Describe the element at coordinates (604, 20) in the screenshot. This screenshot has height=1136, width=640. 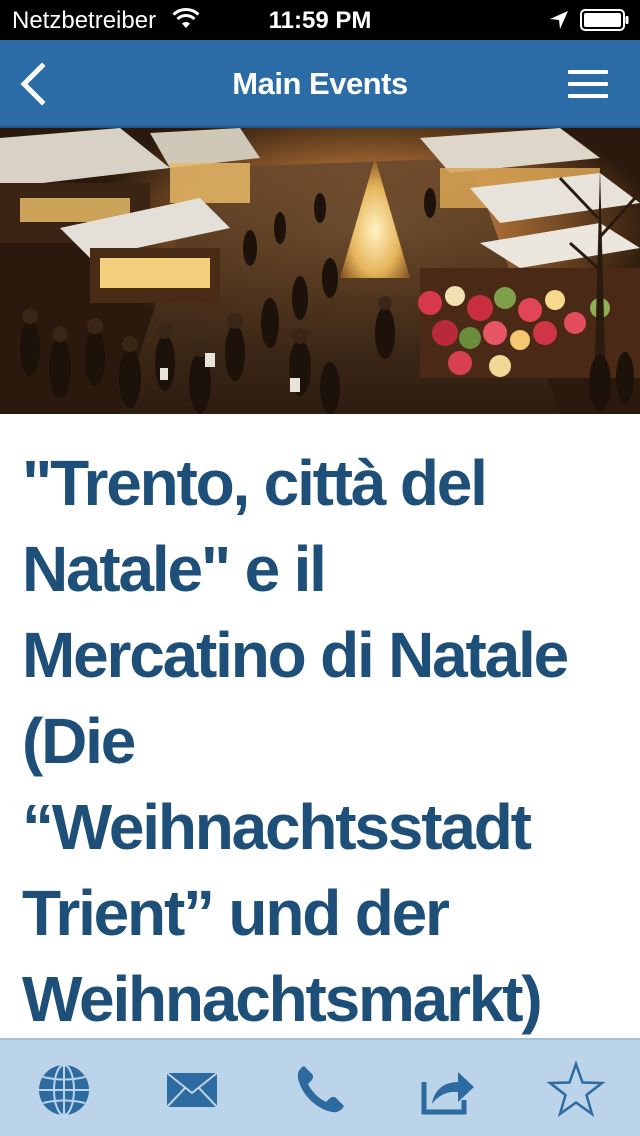
I see `battery-icon` at that location.